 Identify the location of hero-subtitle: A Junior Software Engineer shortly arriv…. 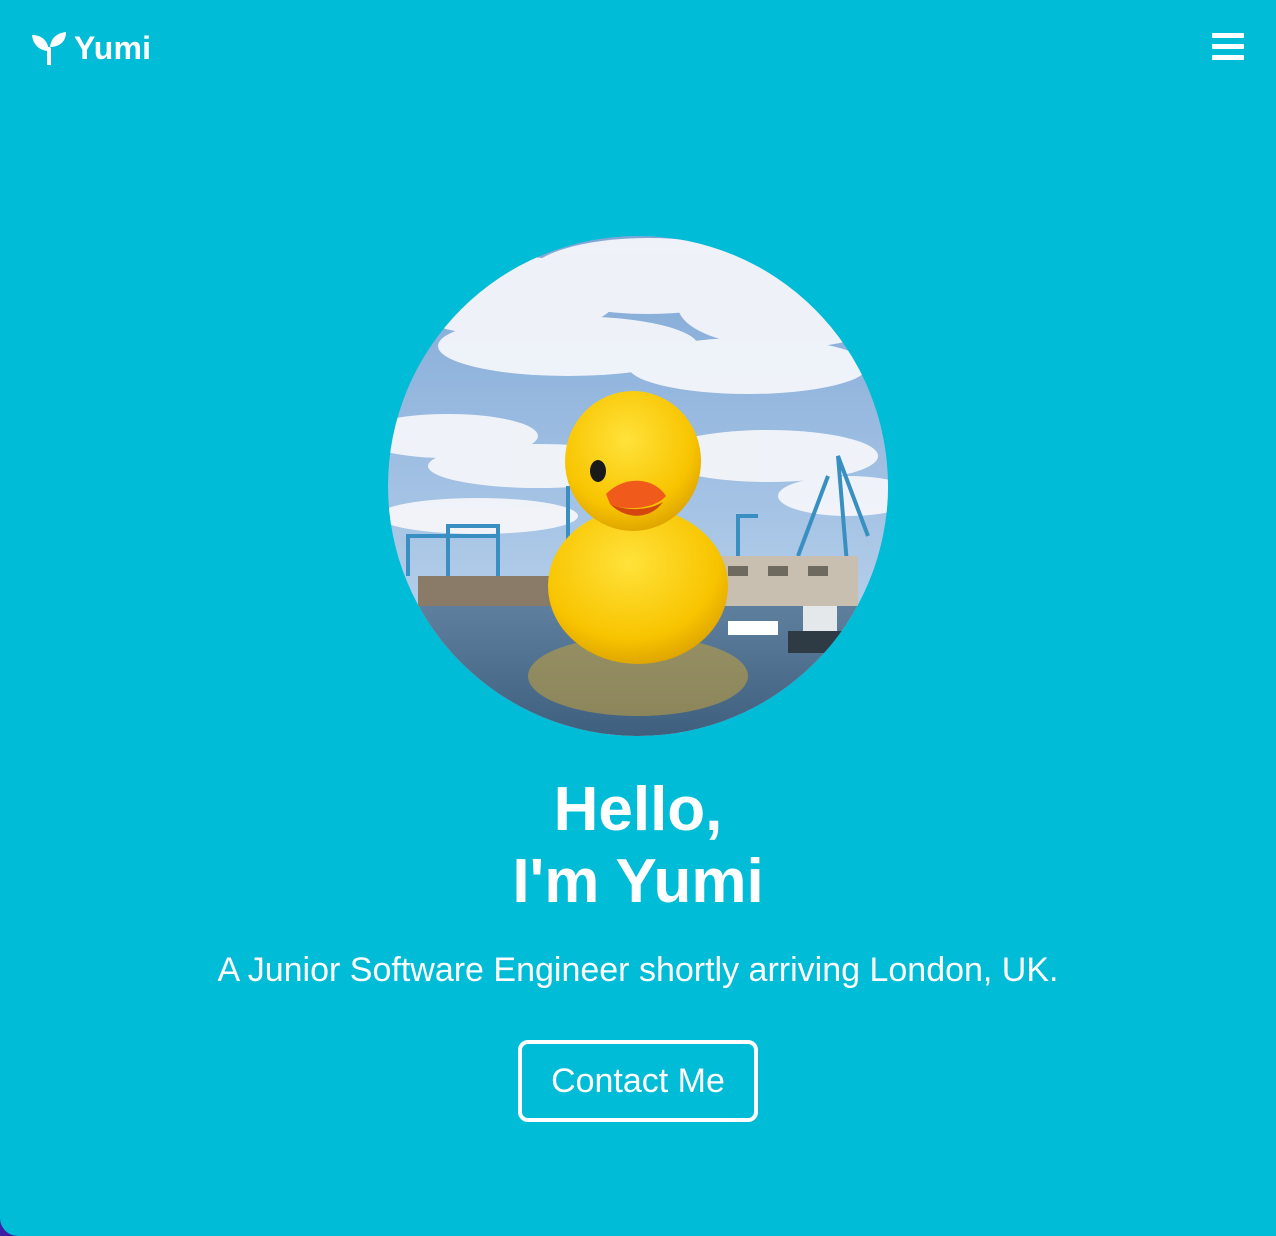
(638, 970).